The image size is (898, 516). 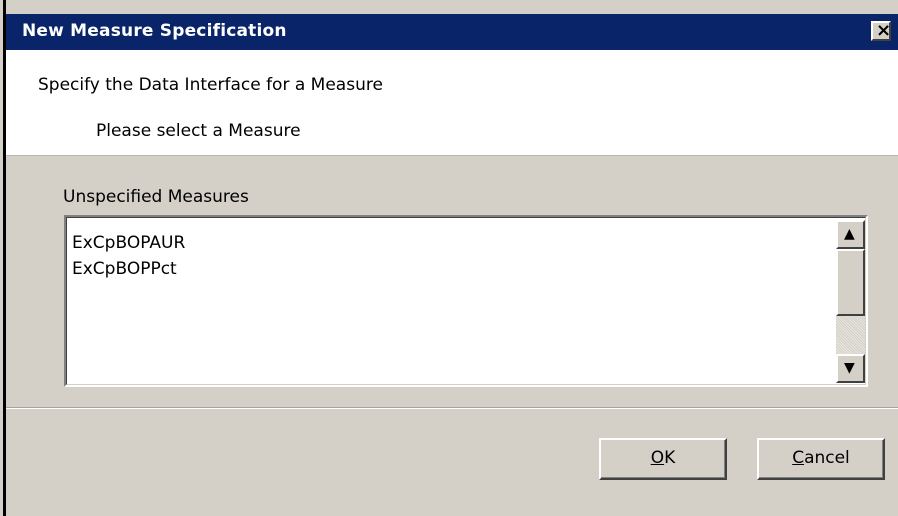 What do you see at coordinates (128, 269) in the screenshot?
I see `list-item-excpboppct: ExCpBOPPct` at bounding box center [128, 269].